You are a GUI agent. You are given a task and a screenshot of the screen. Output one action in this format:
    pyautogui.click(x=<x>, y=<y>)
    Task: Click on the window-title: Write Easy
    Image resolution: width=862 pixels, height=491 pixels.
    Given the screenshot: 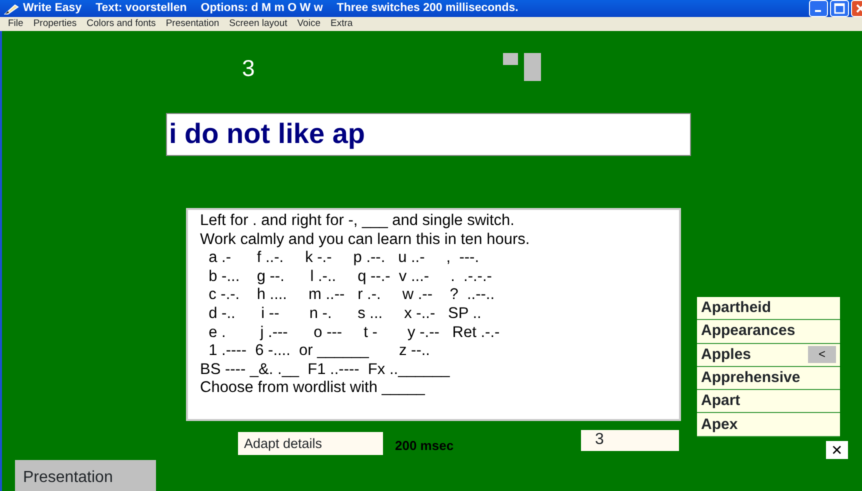 What is the action you would take?
    pyautogui.click(x=52, y=8)
    